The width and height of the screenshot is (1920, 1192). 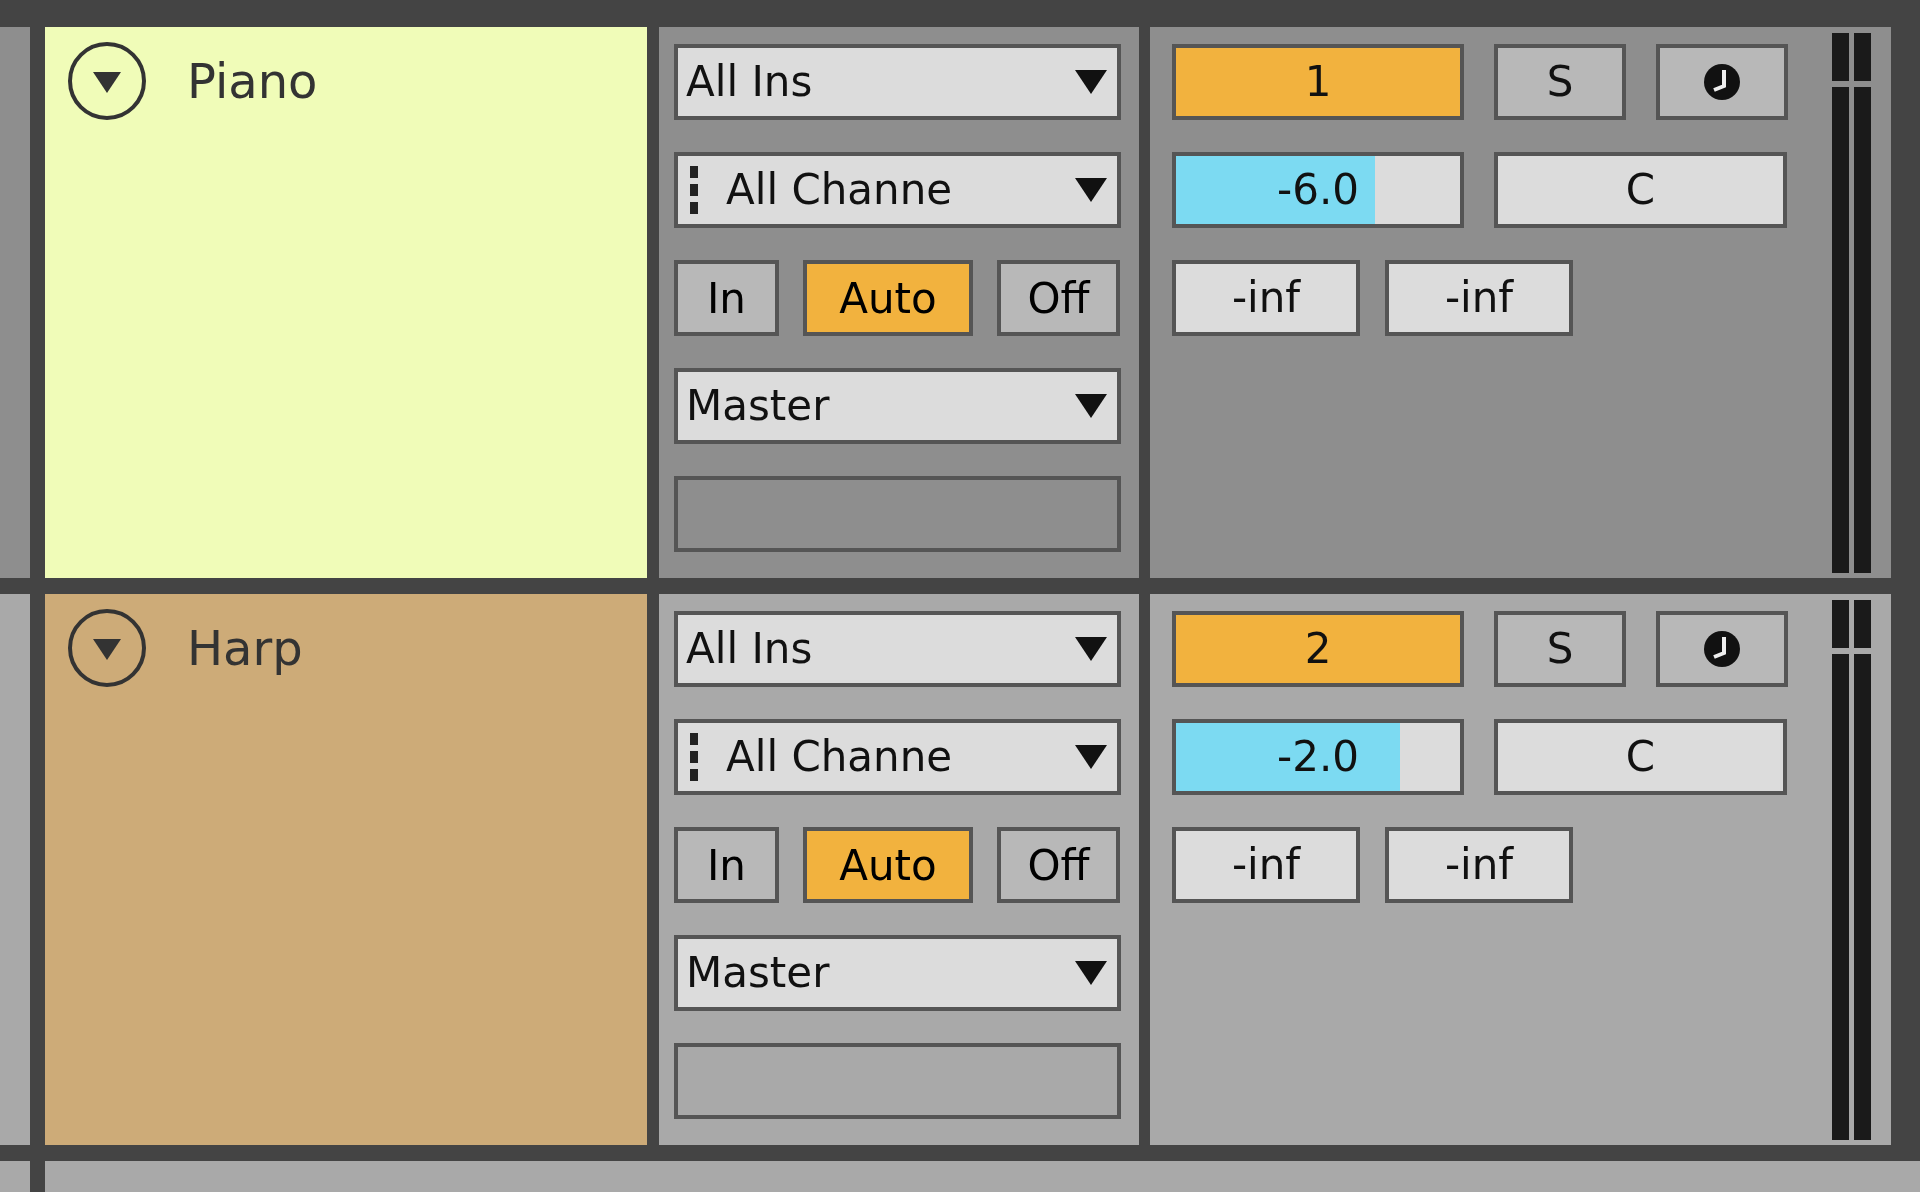 What do you see at coordinates (15, 1176) in the screenshot?
I see `track-strip` at bounding box center [15, 1176].